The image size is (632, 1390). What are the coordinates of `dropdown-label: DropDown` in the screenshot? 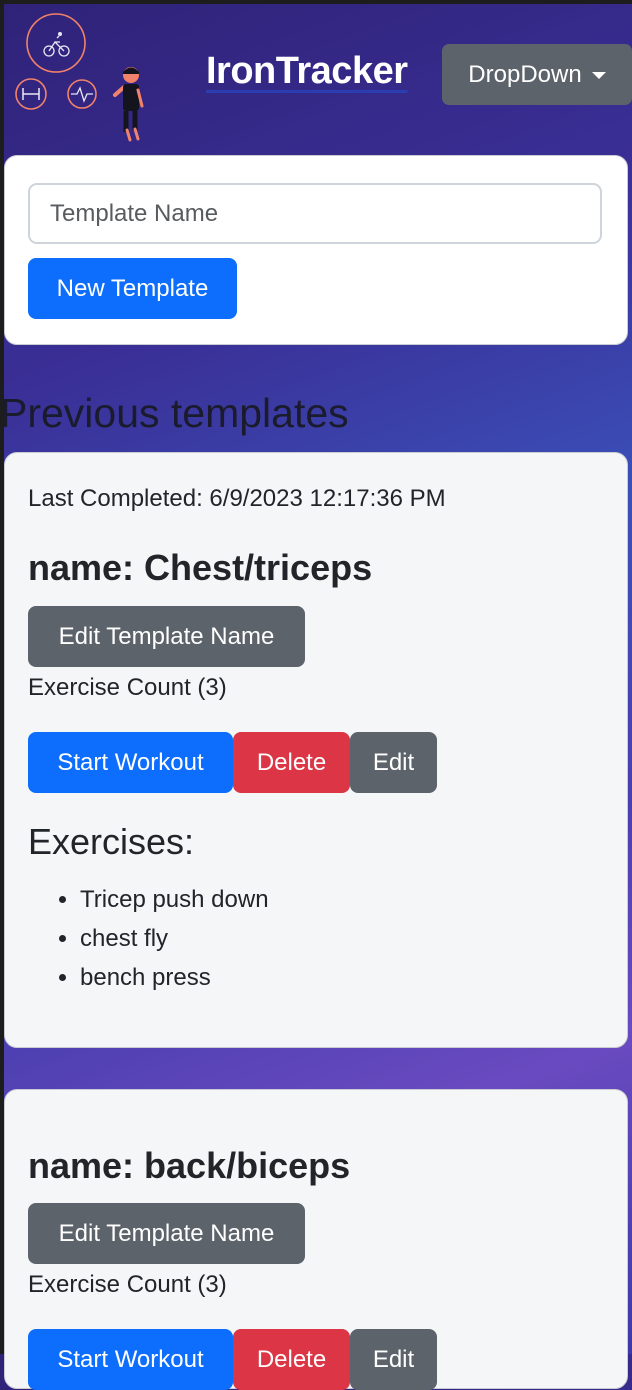 It's located at (525, 74).